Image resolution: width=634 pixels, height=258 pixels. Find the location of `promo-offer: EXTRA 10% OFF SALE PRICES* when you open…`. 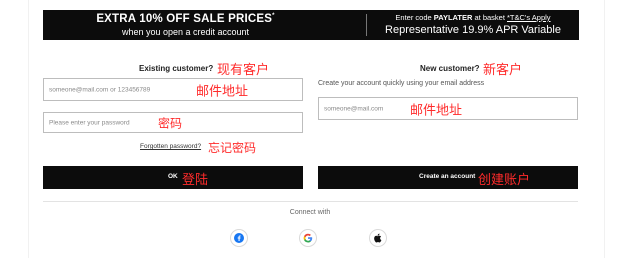

promo-offer: EXTRA 10% OFF SALE PRICES* when you open… is located at coordinates (185, 25).